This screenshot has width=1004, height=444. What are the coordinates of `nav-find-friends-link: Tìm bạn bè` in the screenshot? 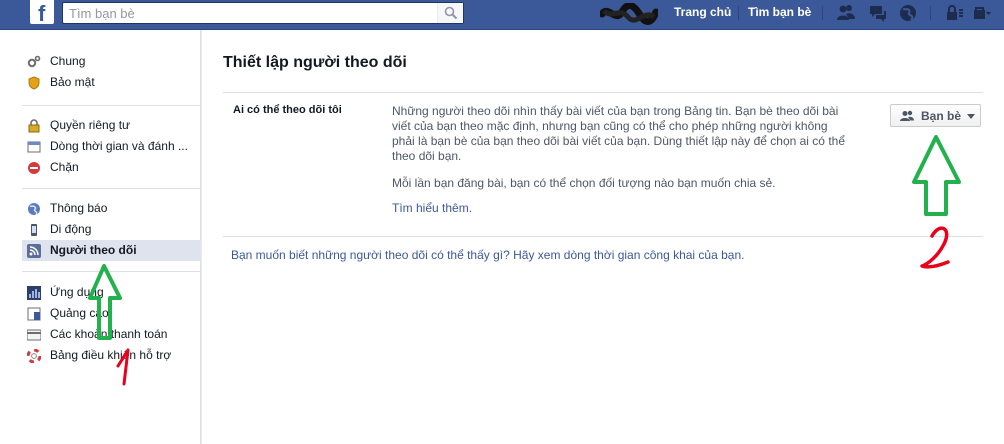 It's located at (779, 15).